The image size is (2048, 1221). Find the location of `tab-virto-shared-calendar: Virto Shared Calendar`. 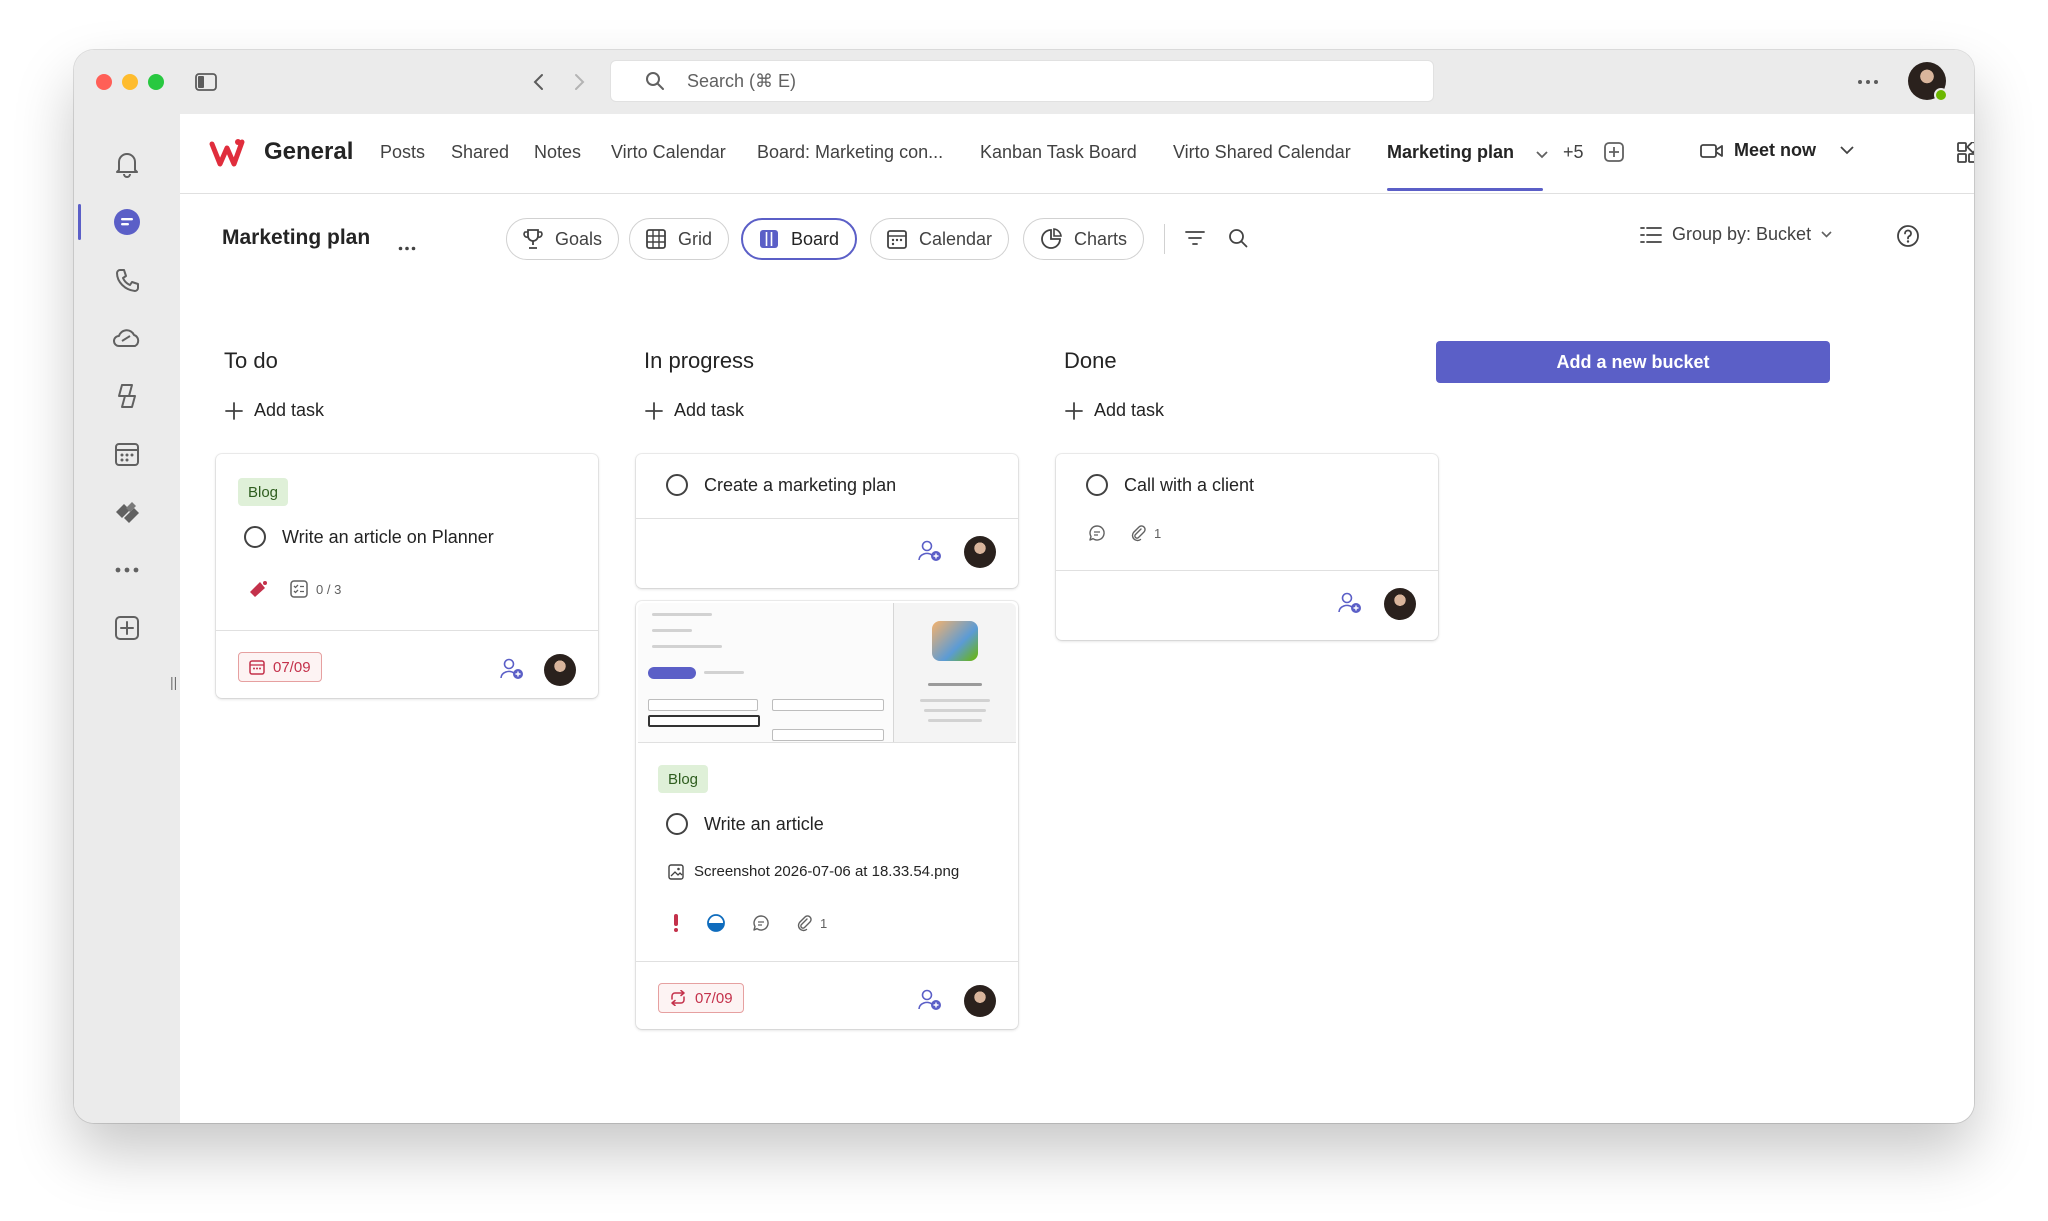

tab-virto-shared-calendar: Virto Shared Calendar is located at coordinates (1262, 152).